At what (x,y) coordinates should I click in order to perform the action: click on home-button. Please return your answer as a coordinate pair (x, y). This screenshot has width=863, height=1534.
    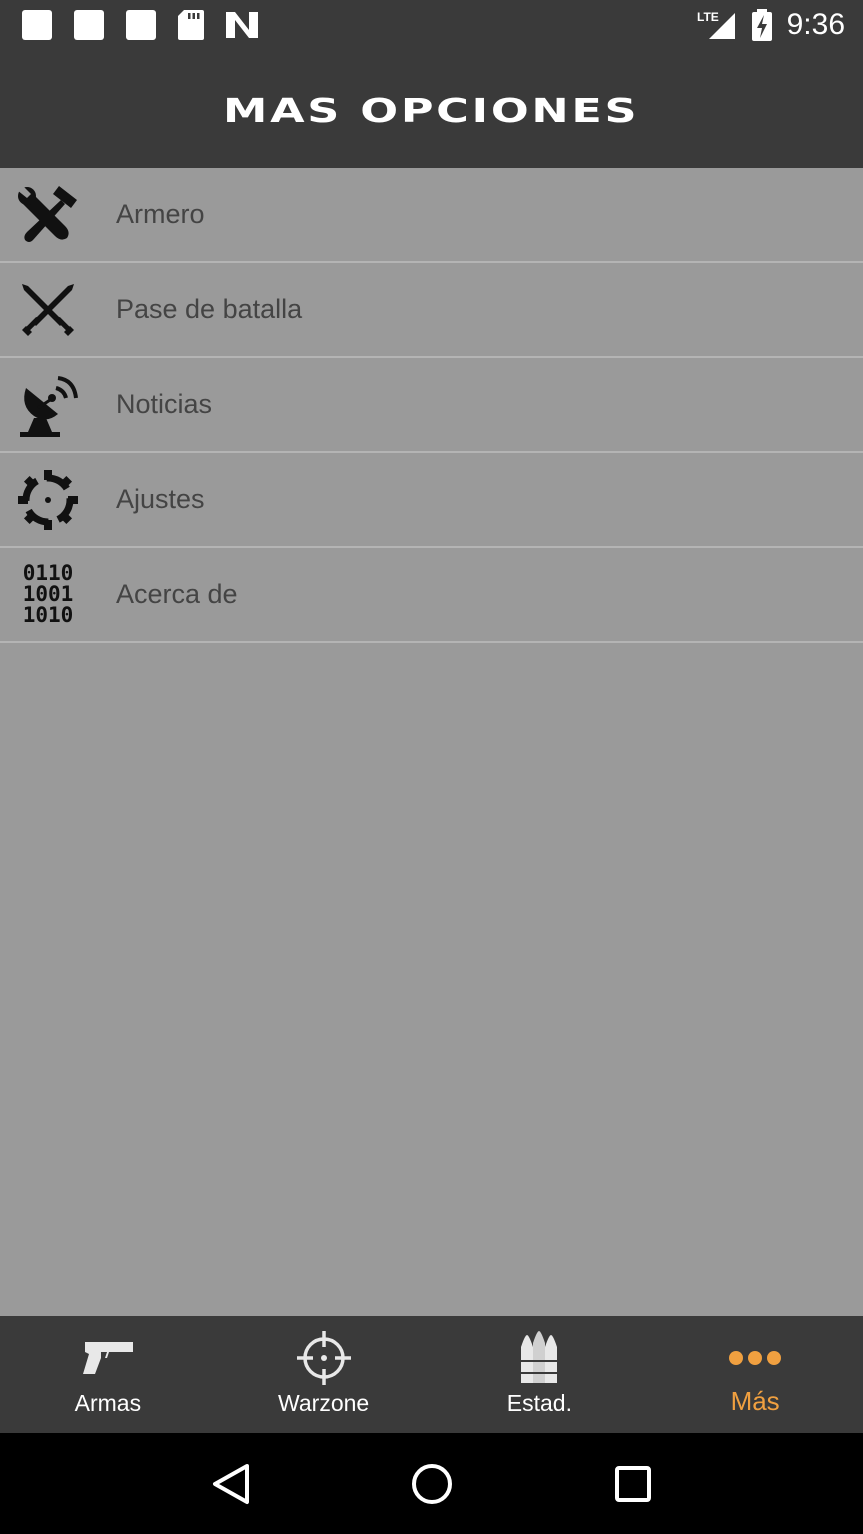
    Looking at the image, I should click on (432, 1484).